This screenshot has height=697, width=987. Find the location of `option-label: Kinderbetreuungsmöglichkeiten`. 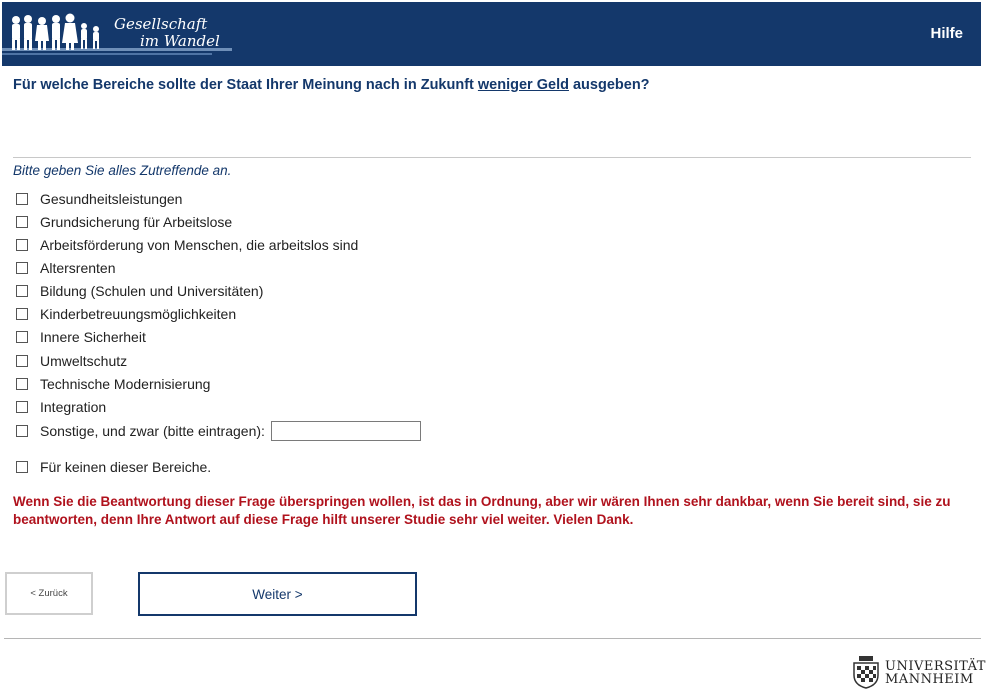

option-label: Kinderbetreuungsmöglichkeiten is located at coordinates (138, 314).